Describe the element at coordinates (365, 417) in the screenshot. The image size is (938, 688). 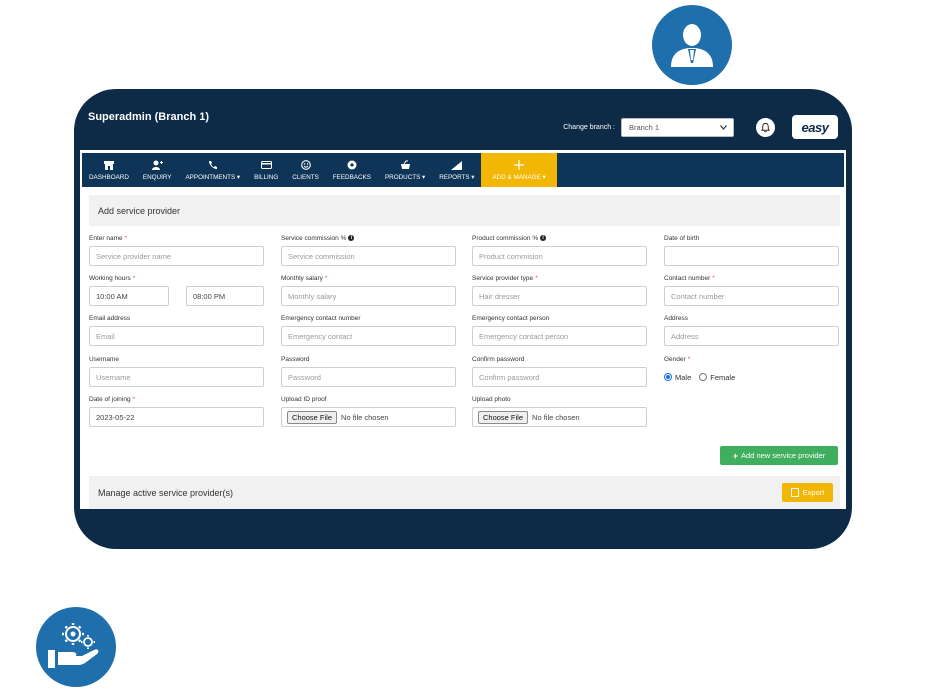
I see `upload-id-status: No file chosen` at that location.